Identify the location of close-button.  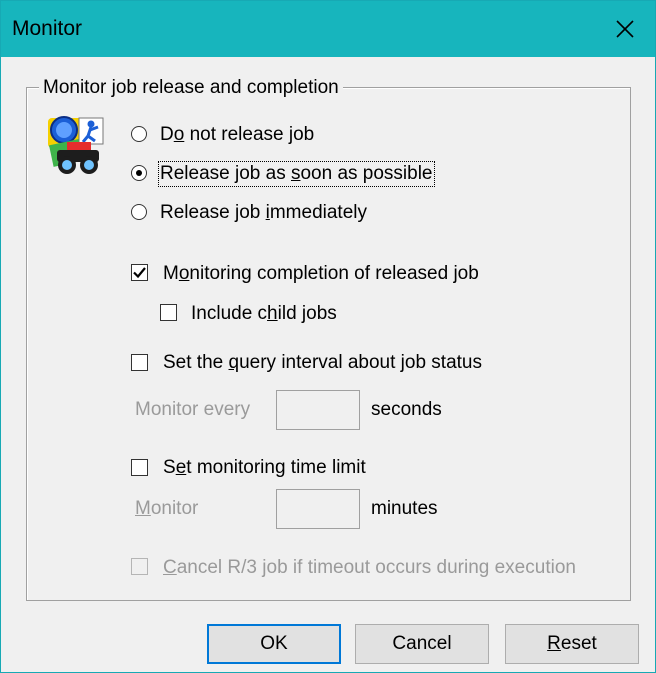
(625, 29).